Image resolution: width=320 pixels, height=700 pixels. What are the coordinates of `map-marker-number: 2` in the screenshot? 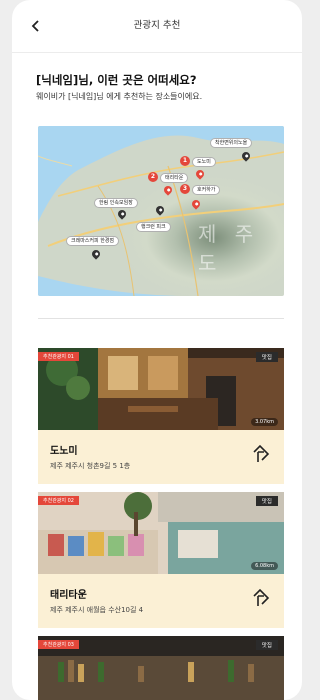 It's located at (153, 177).